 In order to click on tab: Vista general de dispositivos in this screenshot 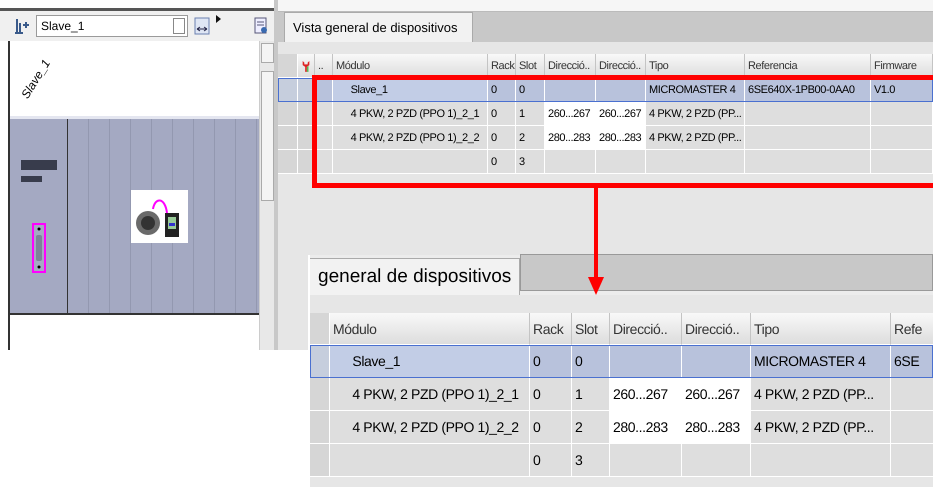, I will do `click(378, 27)`.